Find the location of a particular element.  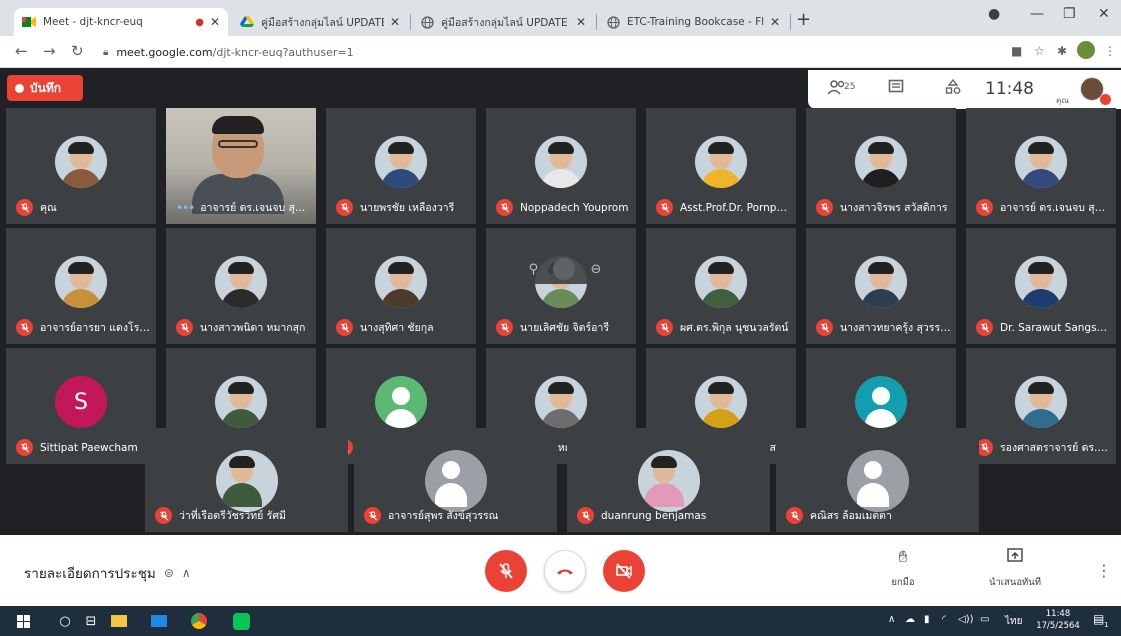

meeting-details-button: รายละเอียดการประชุม ⊜ ∧ is located at coordinates (107, 573).